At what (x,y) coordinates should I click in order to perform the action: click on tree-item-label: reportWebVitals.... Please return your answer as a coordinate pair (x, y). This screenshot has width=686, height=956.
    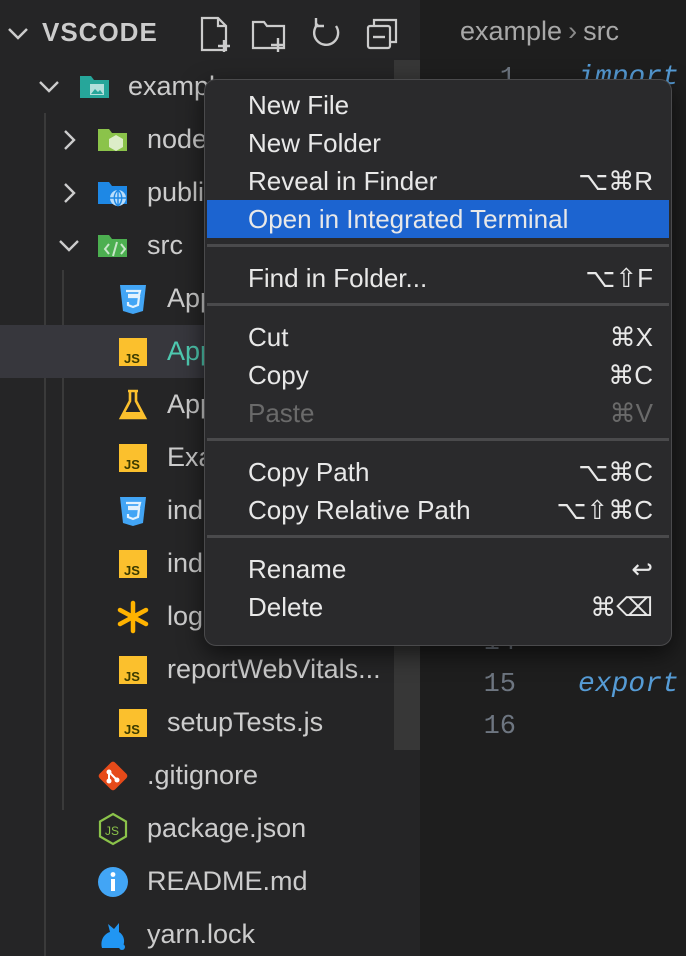
    Looking at the image, I should click on (274, 669).